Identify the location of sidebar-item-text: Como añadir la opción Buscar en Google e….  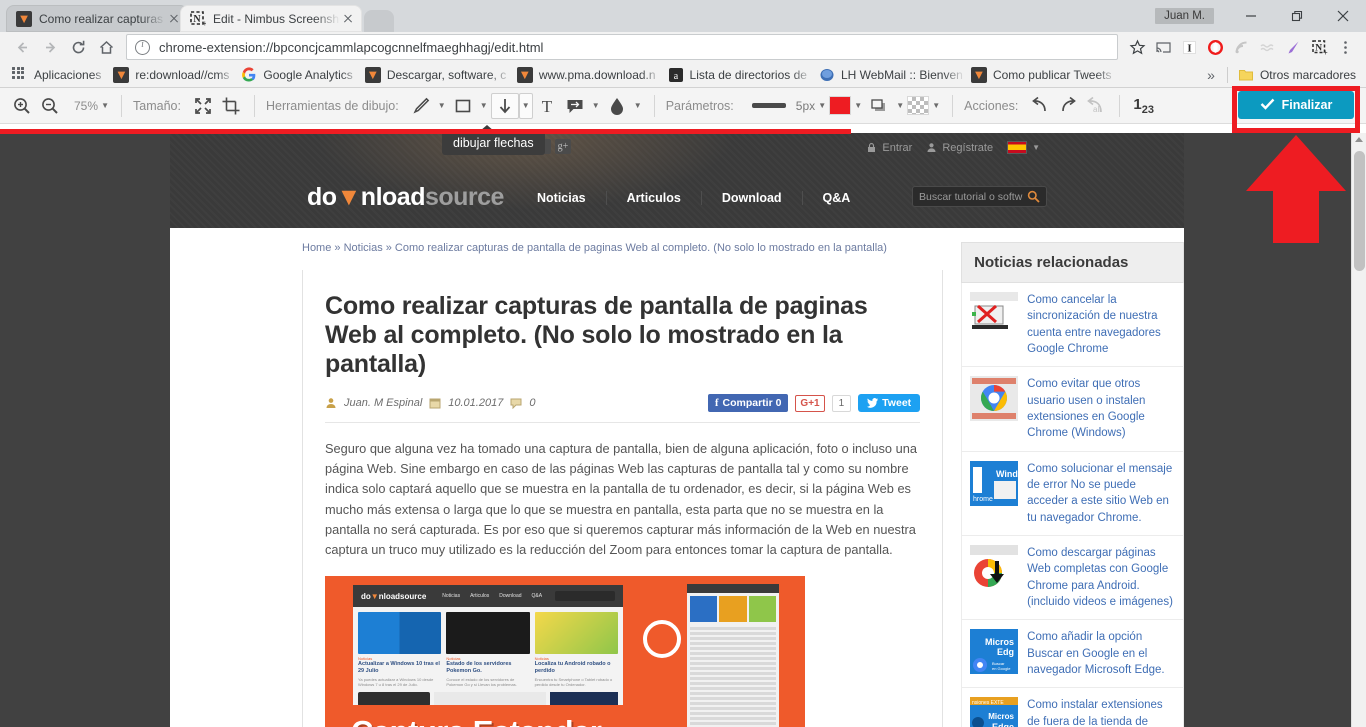
(1096, 653).